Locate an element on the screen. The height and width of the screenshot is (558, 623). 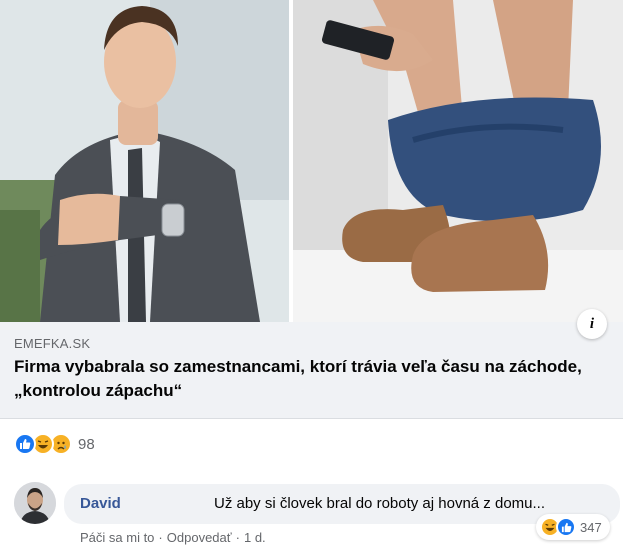
comment-actions: Páči sa mi to · Odpovedať · 1 d. is located at coordinates (173, 537).